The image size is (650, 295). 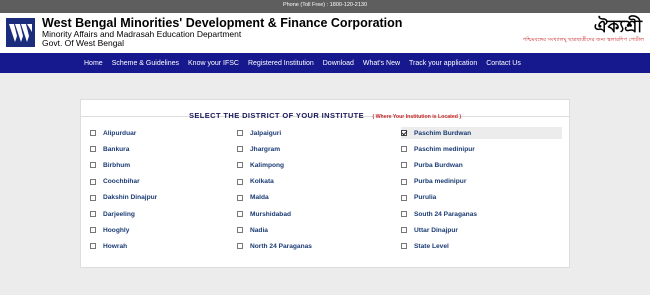 What do you see at coordinates (163, 230) in the screenshot?
I see `district-option-hooghly: Hooghly` at bounding box center [163, 230].